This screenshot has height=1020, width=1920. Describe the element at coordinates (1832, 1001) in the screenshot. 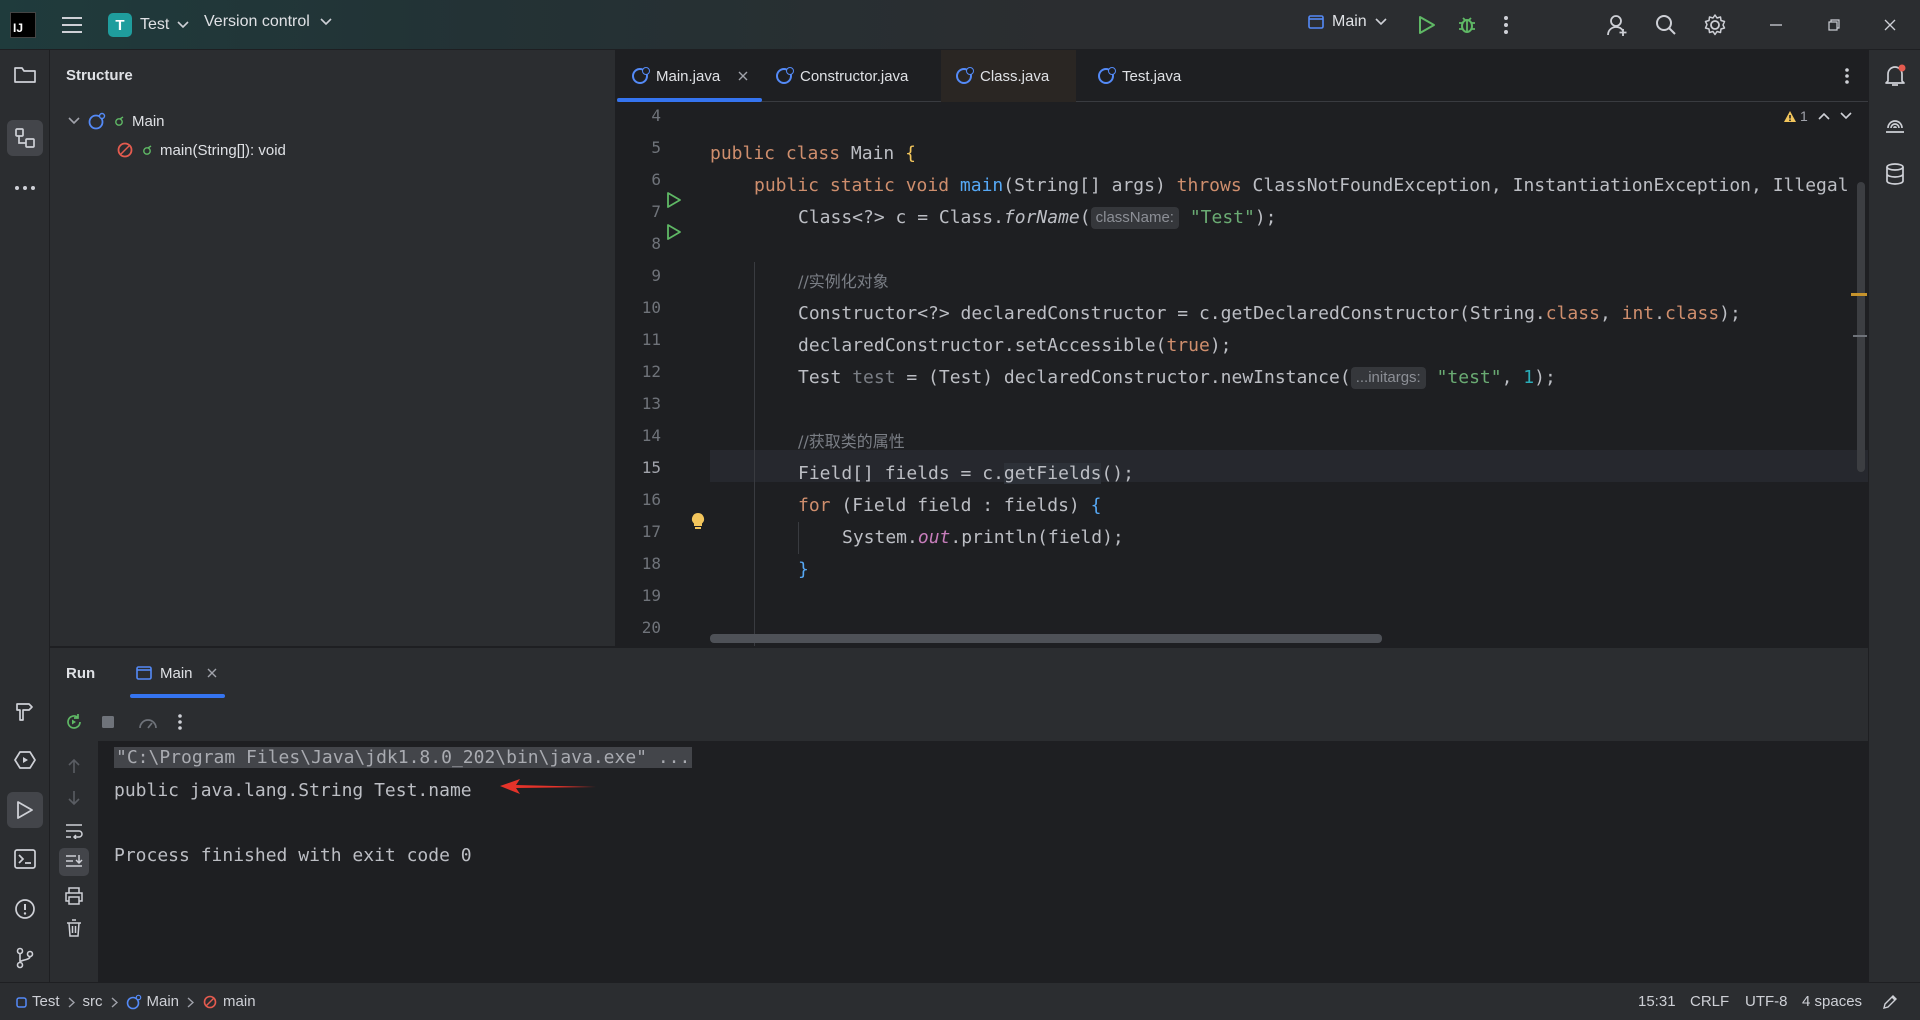

I see `indent-setting: 4 spaces` at that location.